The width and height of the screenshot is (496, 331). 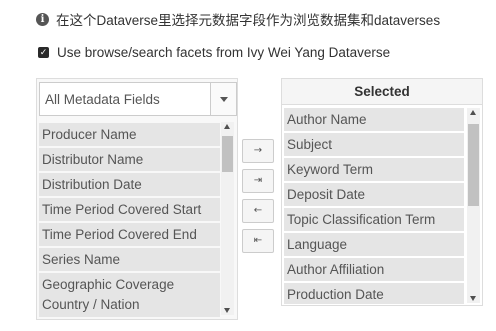 What do you see at coordinates (374, 169) in the screenshot?
I see `list-item: Keyword Term` at bounding box center [374, 169].